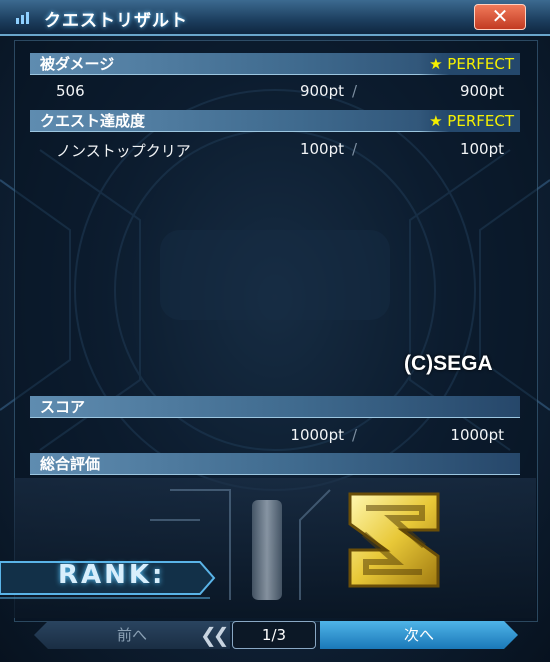 The width and height of the screenshot is (550, 662). Describe the element at coordinates (469, 64) in the screenshot. I see `damage-rating-badge: ★ PERFECT` at that location.